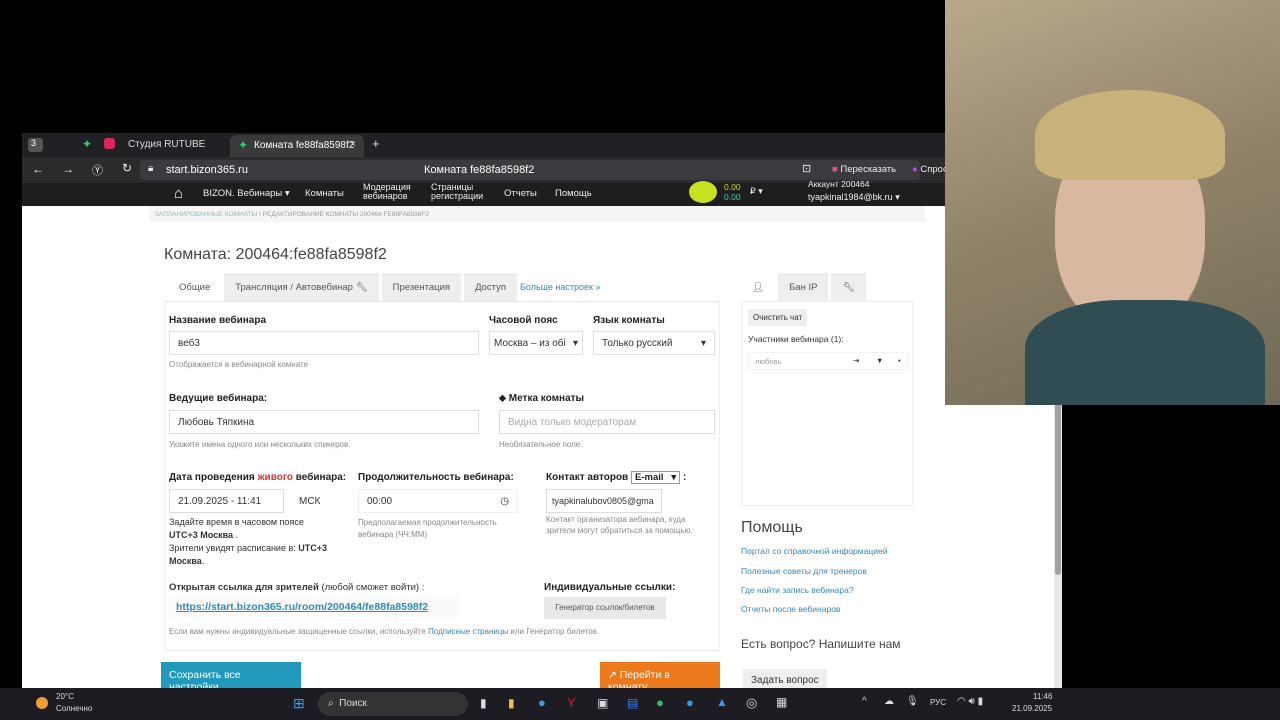  What do you see at coordinates (660, 702) in the screenshot?
I see `whatsapp-icon: ●` at bounding box center [660, 702].